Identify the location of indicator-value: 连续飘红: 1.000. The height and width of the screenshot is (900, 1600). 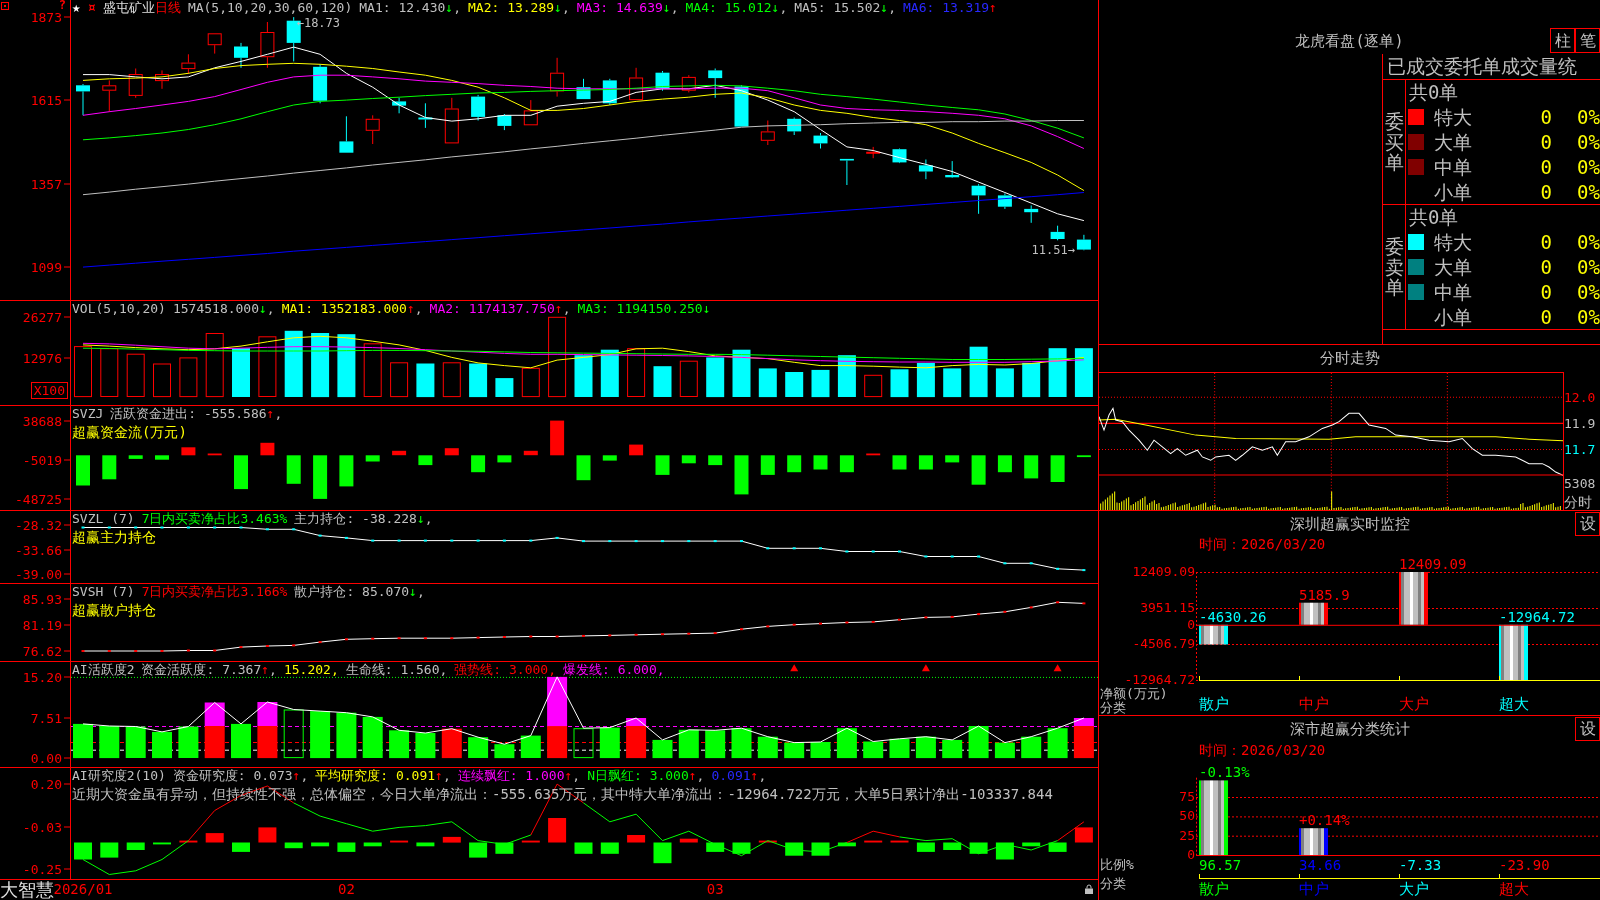
(511, 775).